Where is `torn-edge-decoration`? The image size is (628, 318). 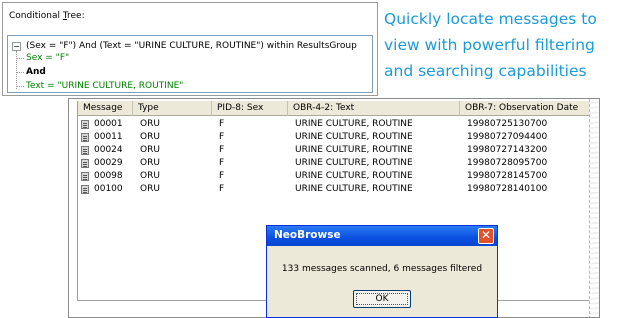
torn-edge-decoration is located at coordinates (594, 208).